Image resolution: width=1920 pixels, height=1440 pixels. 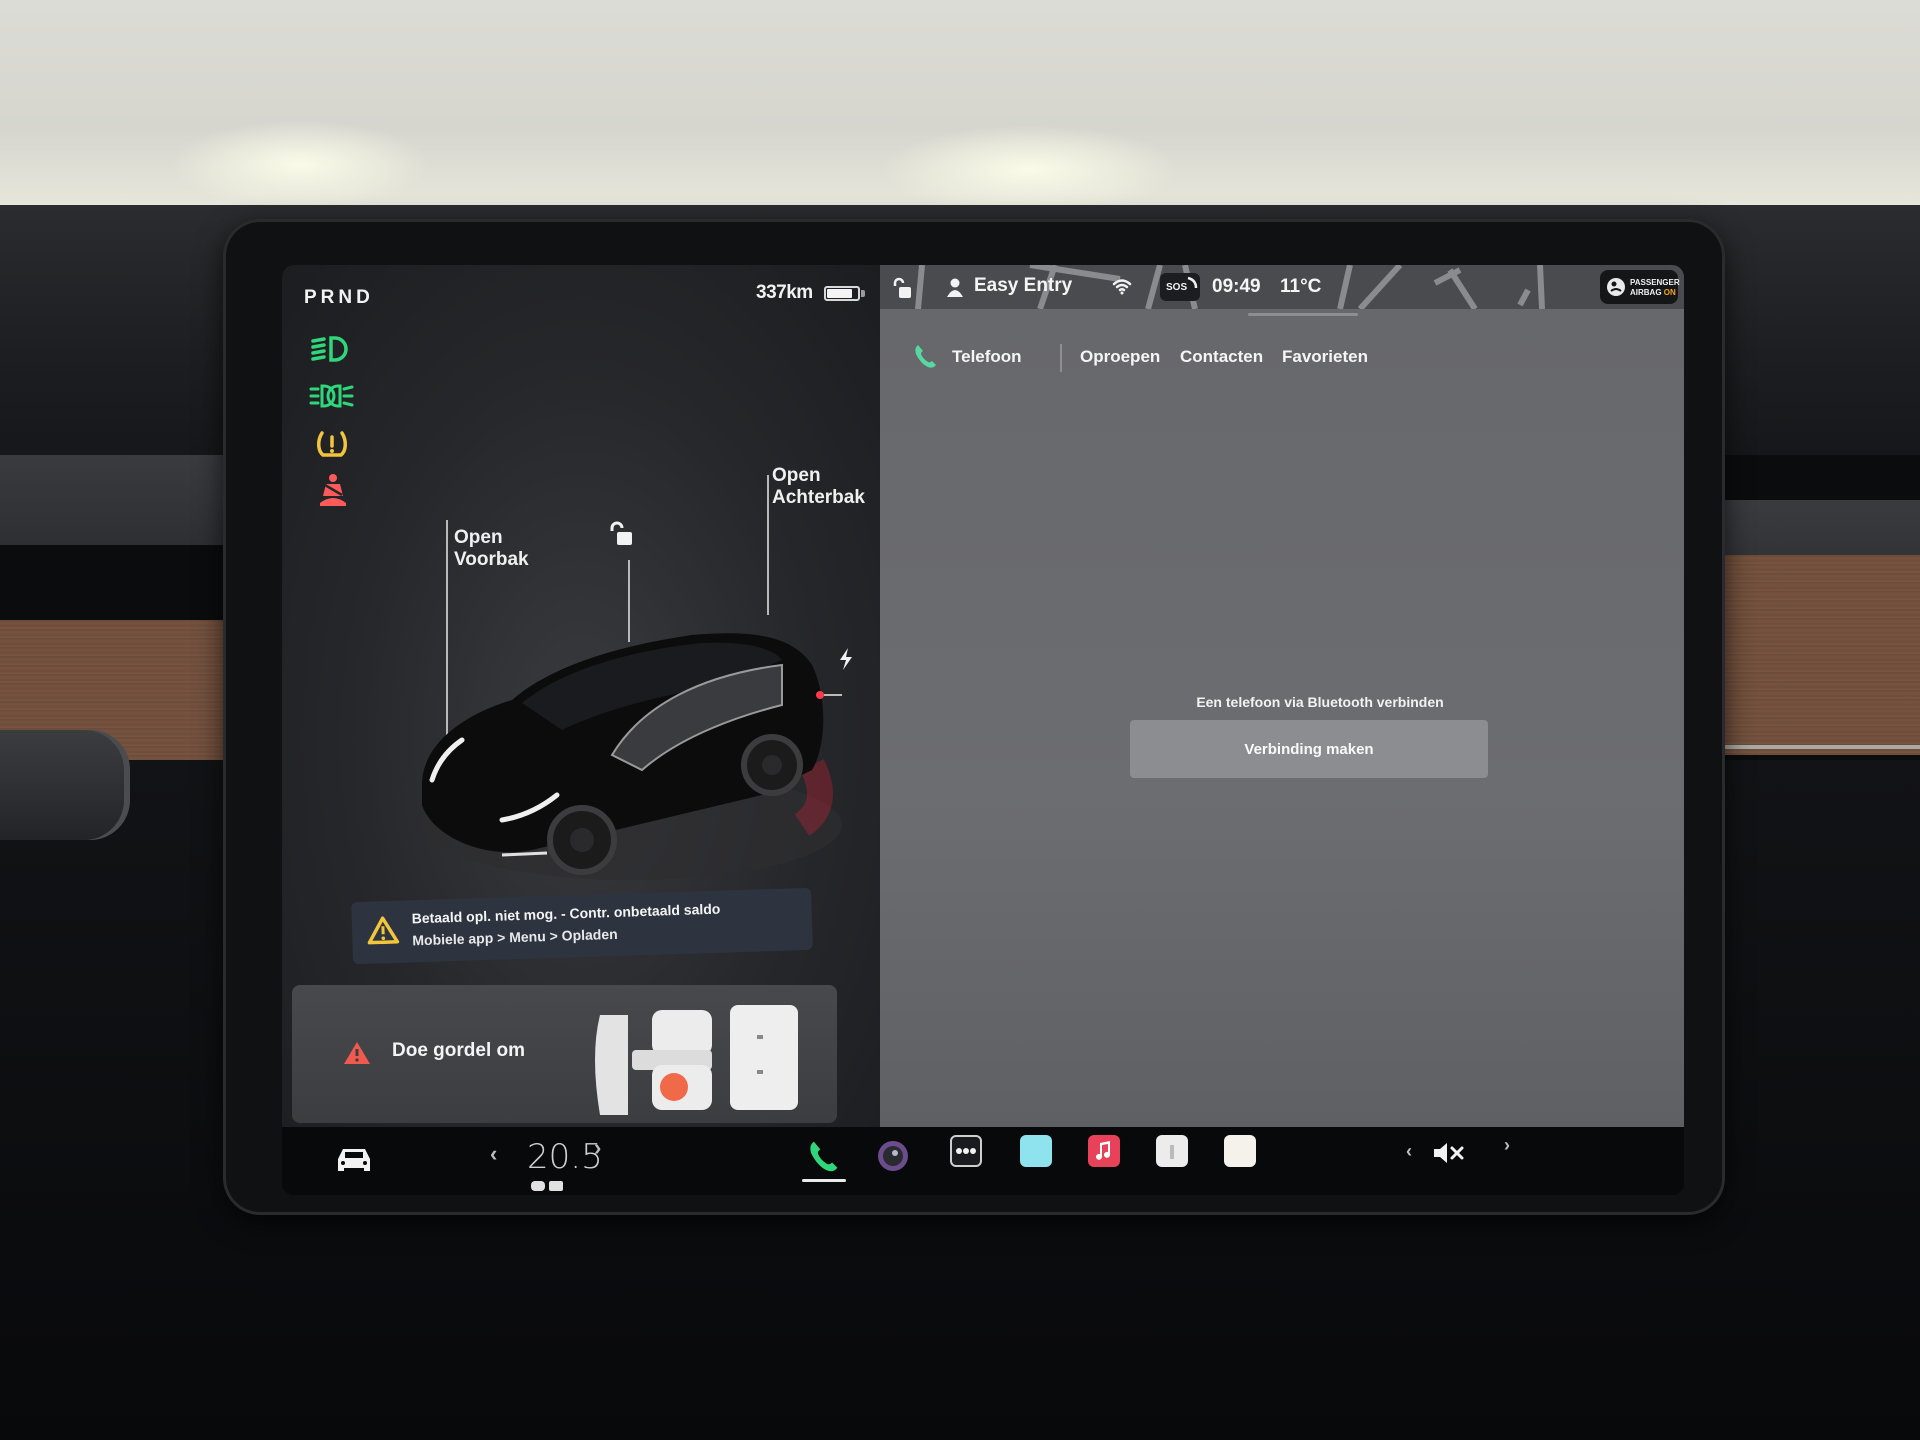 I want to click on volume-mute-button, so click(x=1449, y=1155).